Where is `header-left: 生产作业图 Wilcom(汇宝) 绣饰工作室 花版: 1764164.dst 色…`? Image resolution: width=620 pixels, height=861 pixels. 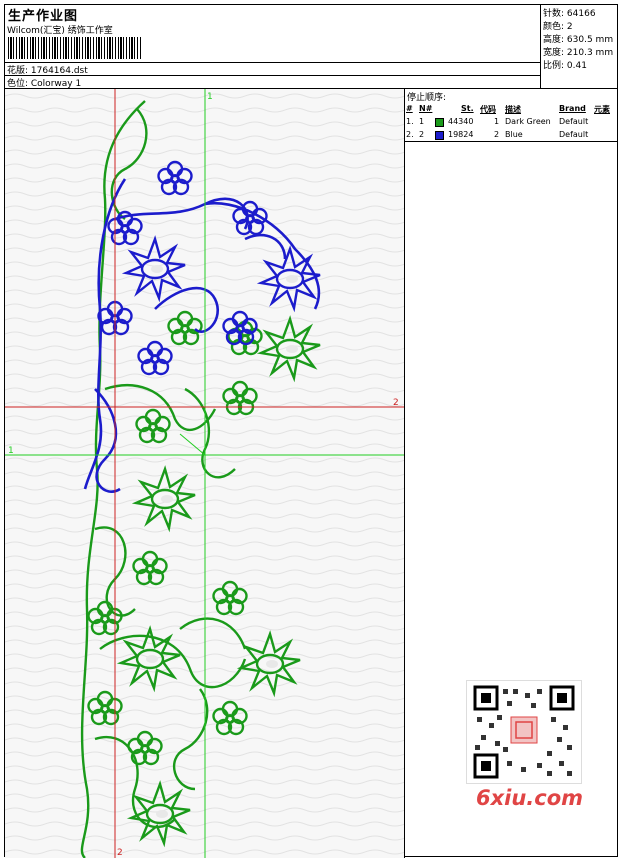 header-left: 生产作业图 Wilcom(汇宝) 绣饰工作室 花版: 1764164.dst 色… is located at coordinates (273, 47).